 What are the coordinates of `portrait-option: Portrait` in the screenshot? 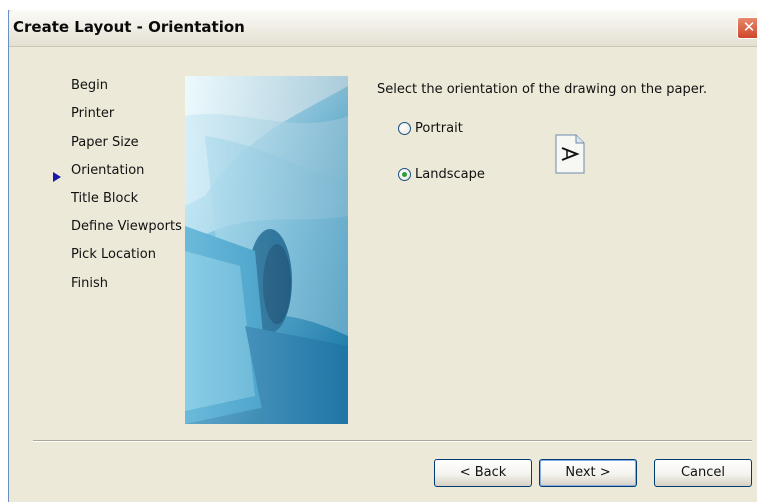 It's located at (430, 128).